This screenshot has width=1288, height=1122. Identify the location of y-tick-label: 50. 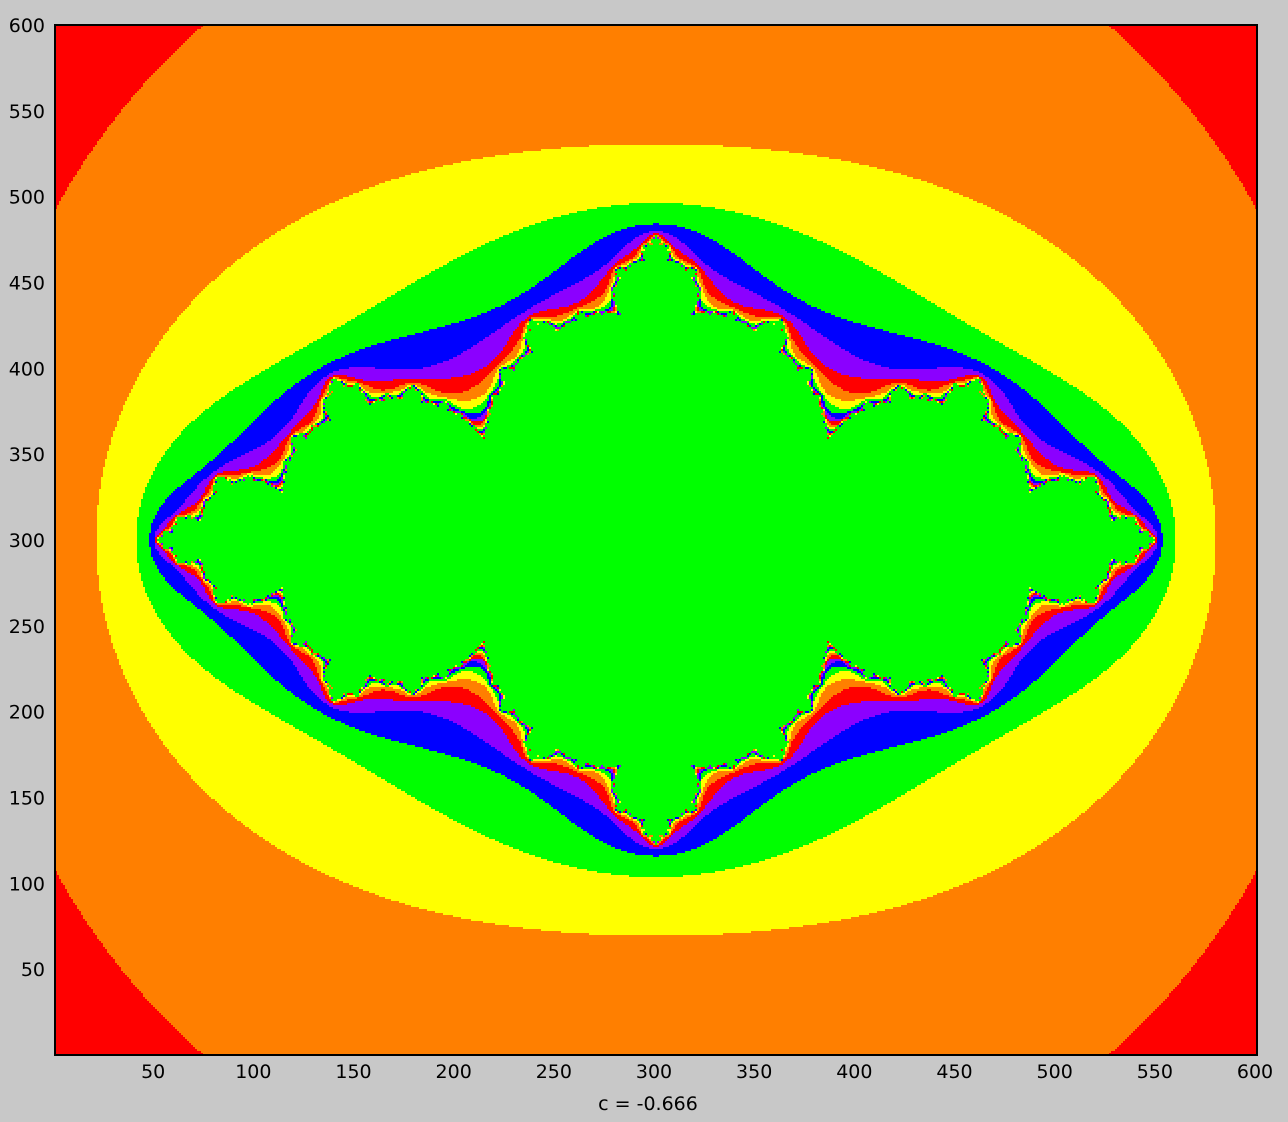
(33, 970).